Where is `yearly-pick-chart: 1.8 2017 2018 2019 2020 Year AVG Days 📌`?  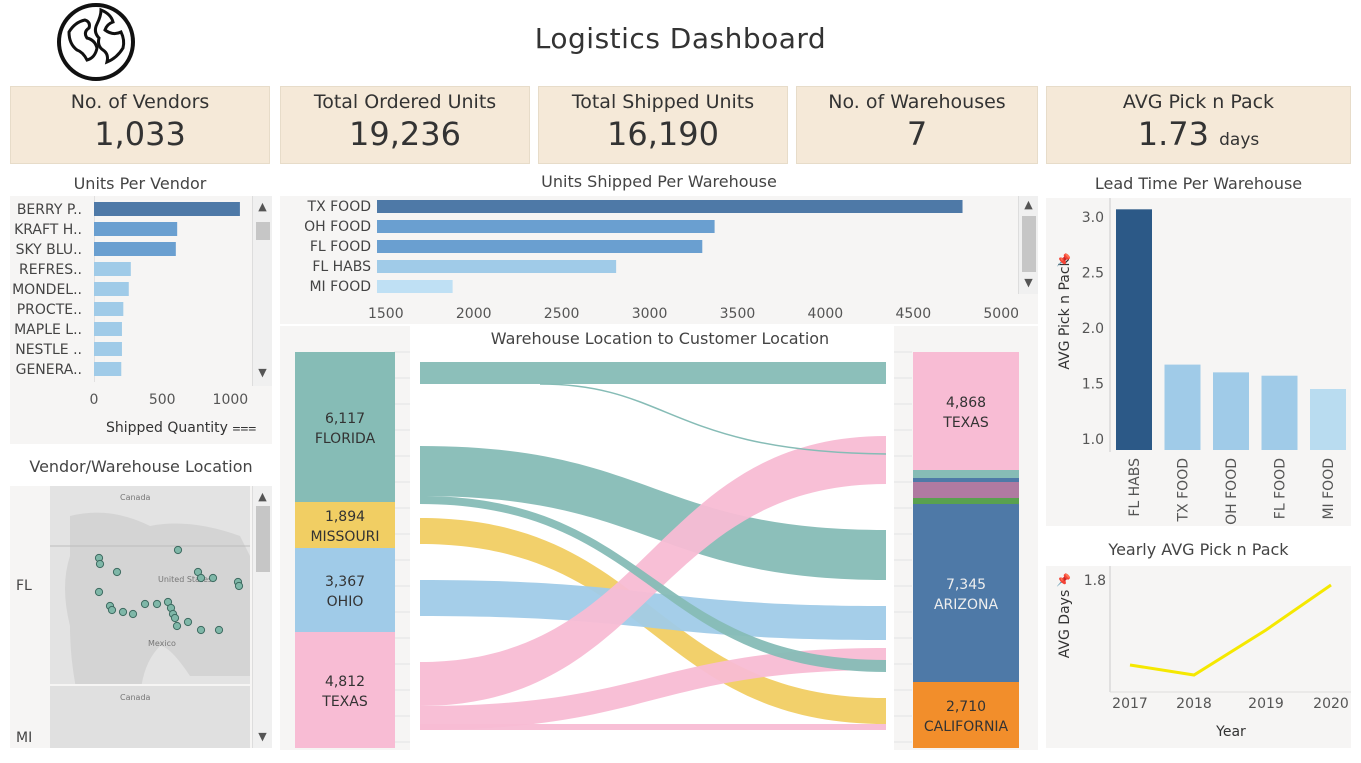 yearly-pick-chart: 1.8 2017 2018 2019 2020 Year AVG Days 📌 is located at coordinates (1203, 653).